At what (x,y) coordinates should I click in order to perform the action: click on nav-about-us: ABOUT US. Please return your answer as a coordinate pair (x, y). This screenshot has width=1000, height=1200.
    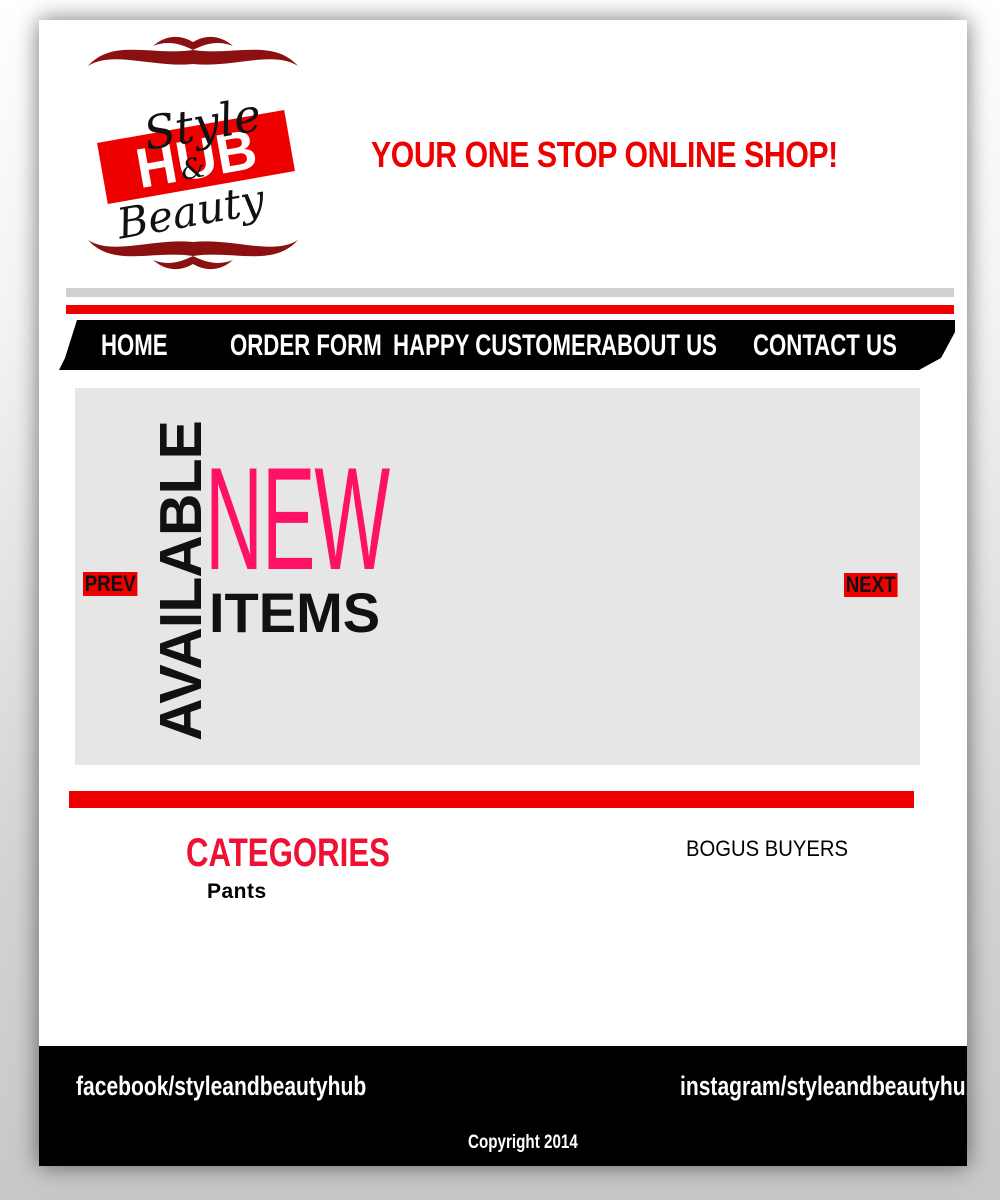
    Looking at the image, I should click on (659, 346).